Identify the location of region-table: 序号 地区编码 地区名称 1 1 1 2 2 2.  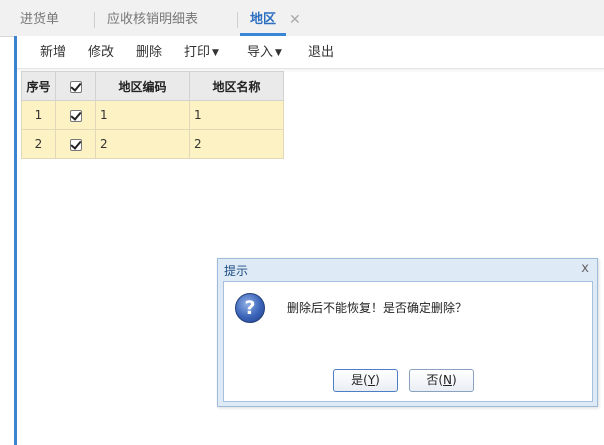
(152, 115).